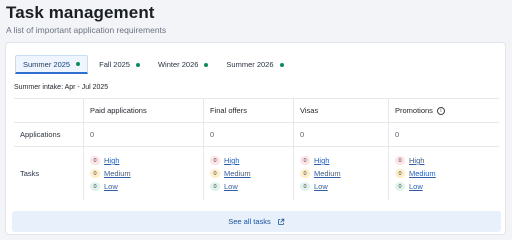 The image size is (512, 240). I want to click on tab-label: Summer 2025, so click(47, 64).